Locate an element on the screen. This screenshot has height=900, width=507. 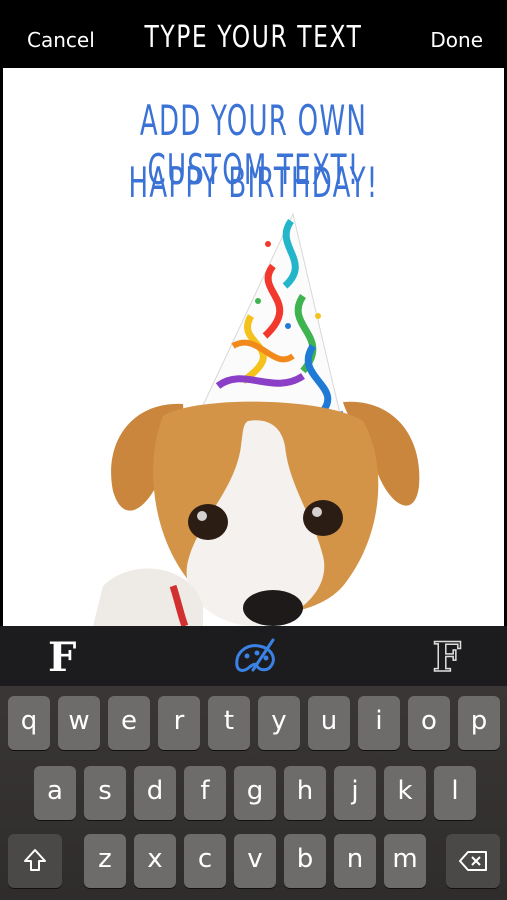
key-d: d is located at coordinates (155, 793).